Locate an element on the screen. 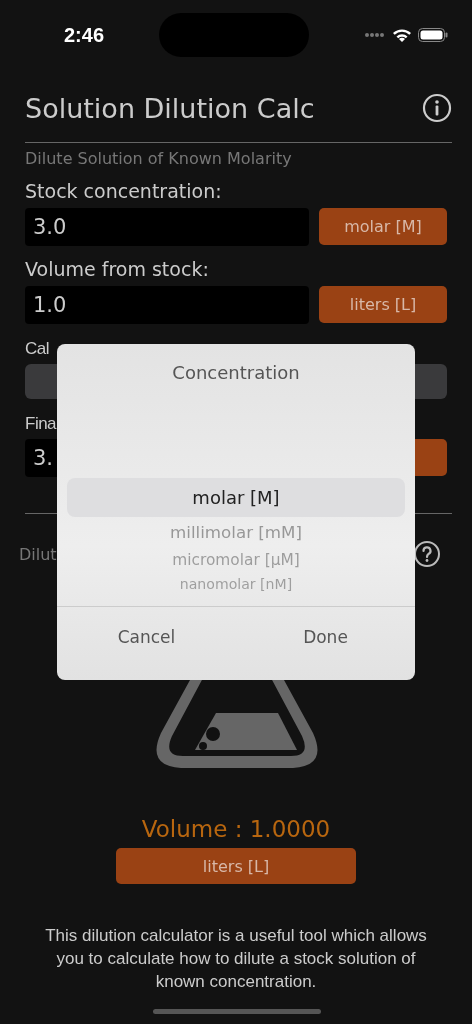 This screenshot has height=1024, width=472. unit-button: molar [M] is located at coordinates (383, 226).